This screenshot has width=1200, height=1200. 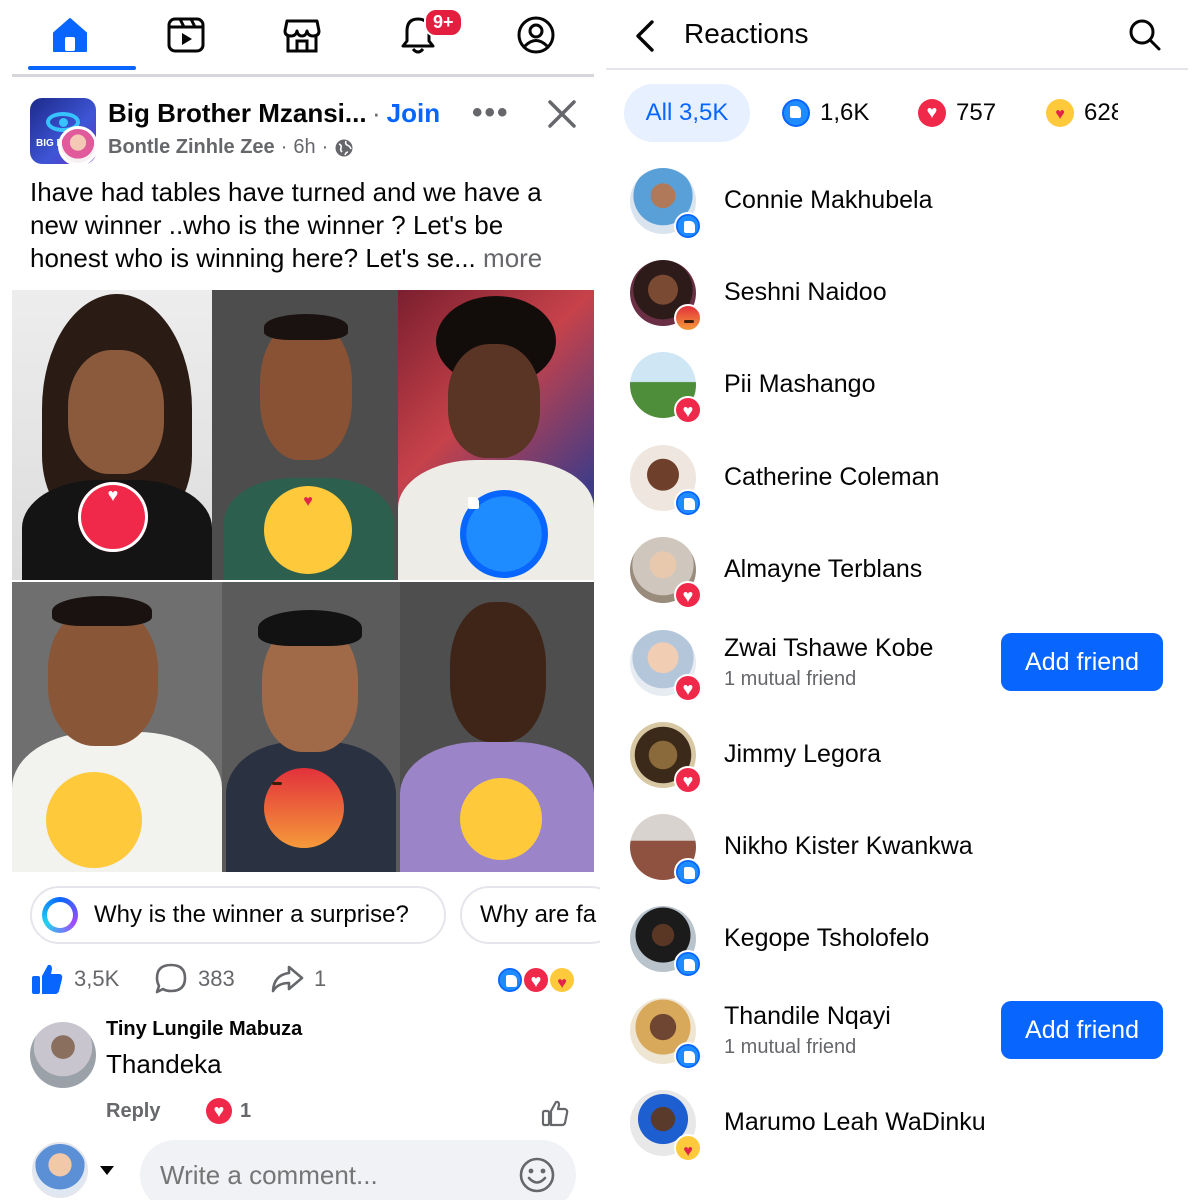 I want to click on tab-all: All 3,5K, so click(x=687, y=113).